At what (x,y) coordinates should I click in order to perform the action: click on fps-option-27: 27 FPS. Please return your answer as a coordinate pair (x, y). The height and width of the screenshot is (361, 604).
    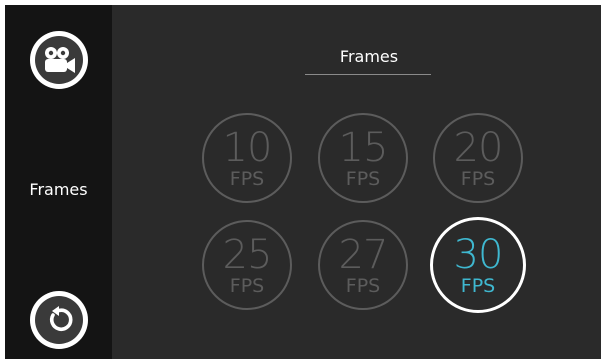
    Looking at the image, I should click on (363, 265).